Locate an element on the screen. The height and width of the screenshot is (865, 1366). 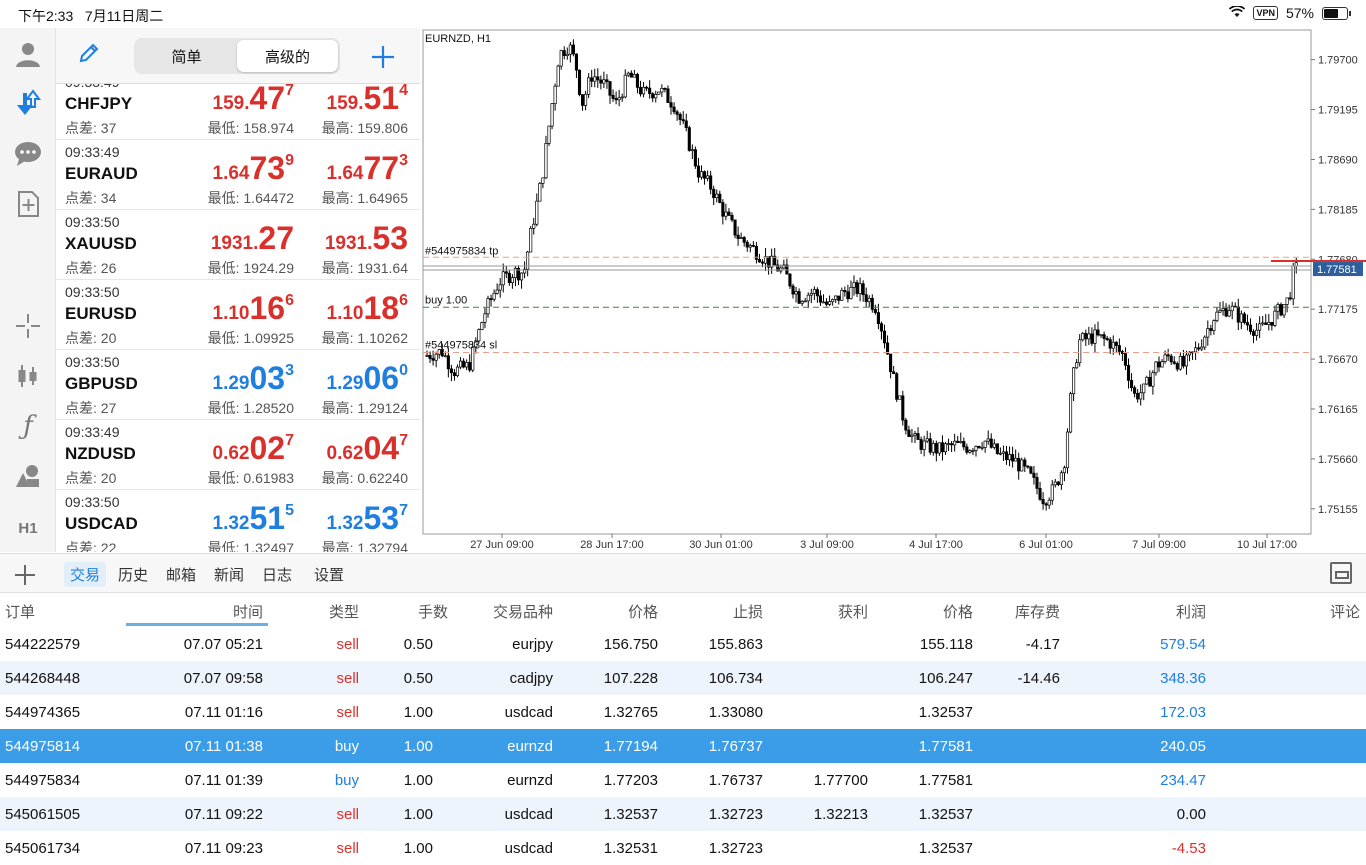
new-order-icon is located at coordinates (28, 204).